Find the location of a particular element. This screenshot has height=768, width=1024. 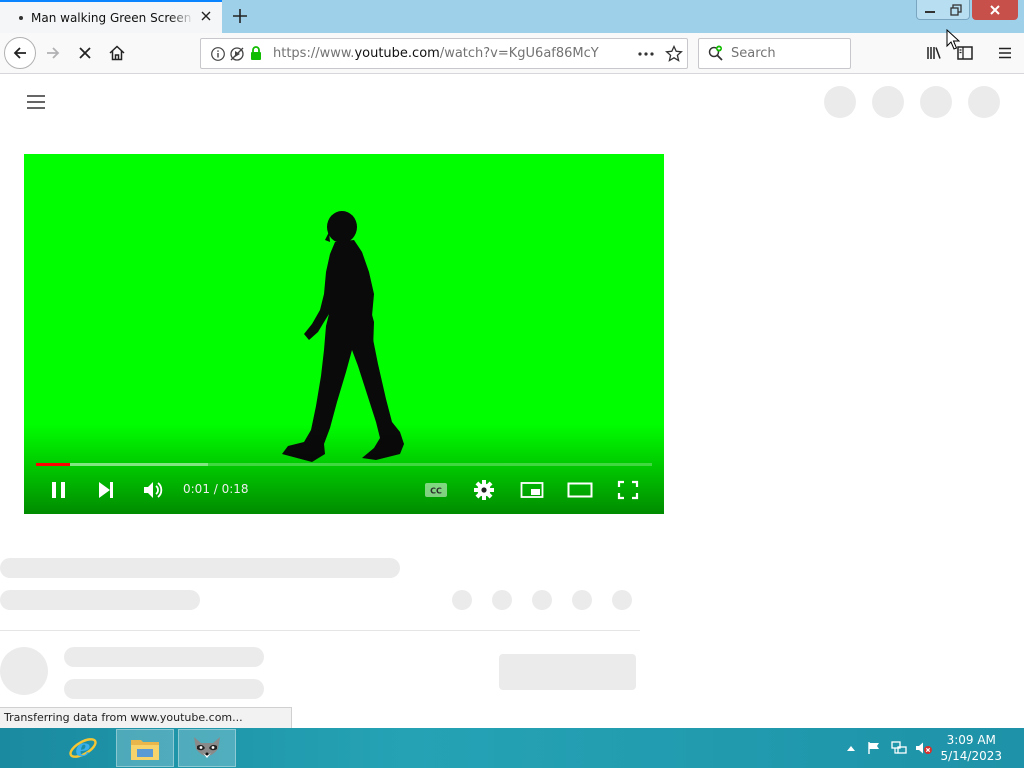

close-window-icon is located at coordinates (995, 10).